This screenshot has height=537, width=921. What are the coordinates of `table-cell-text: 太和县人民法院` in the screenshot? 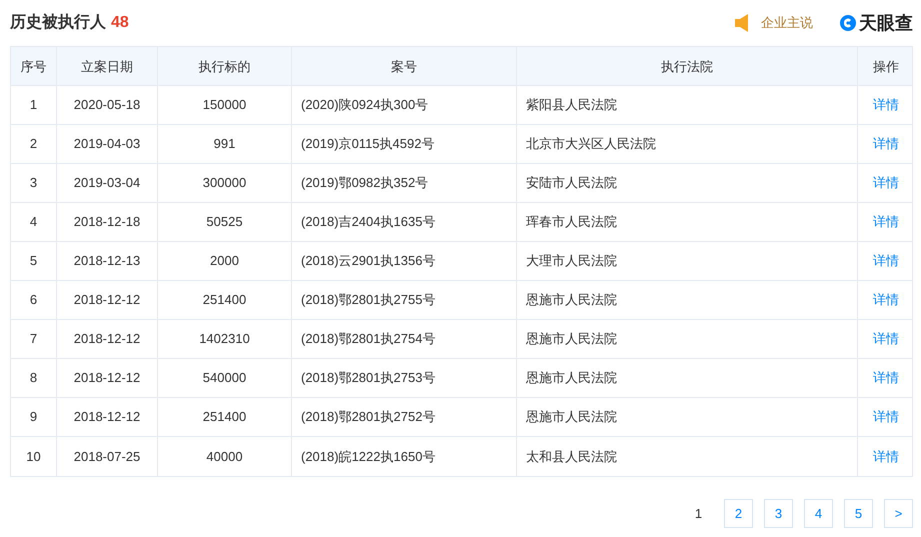 It's located at (571, 457).